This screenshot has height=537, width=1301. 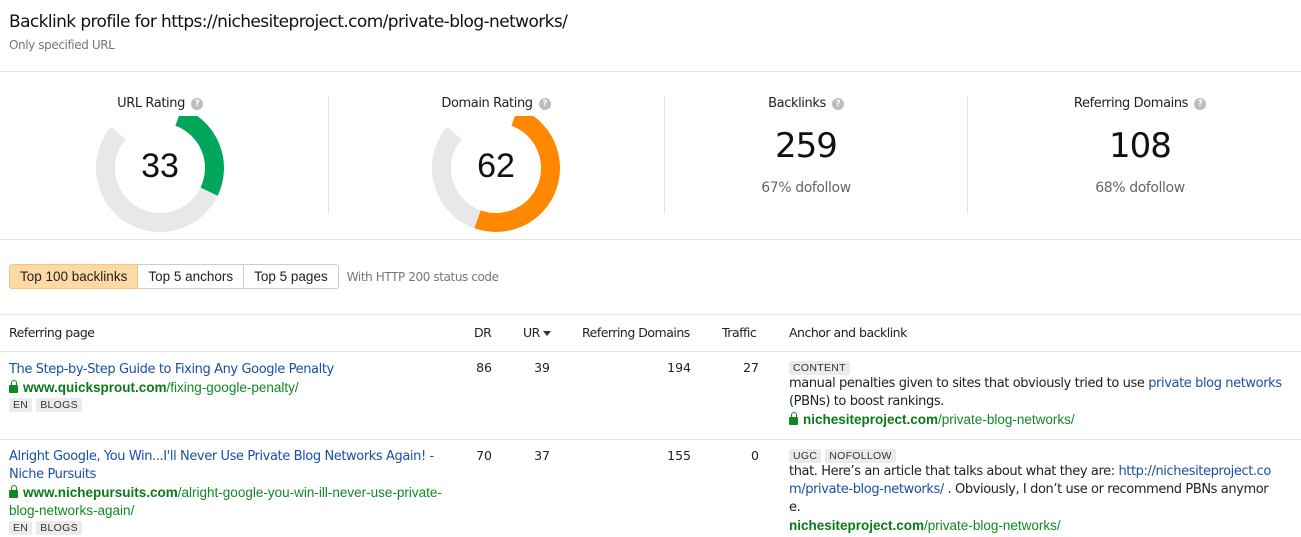 I want to click on col-traffic: Traffic, so click(x=739, y=332).